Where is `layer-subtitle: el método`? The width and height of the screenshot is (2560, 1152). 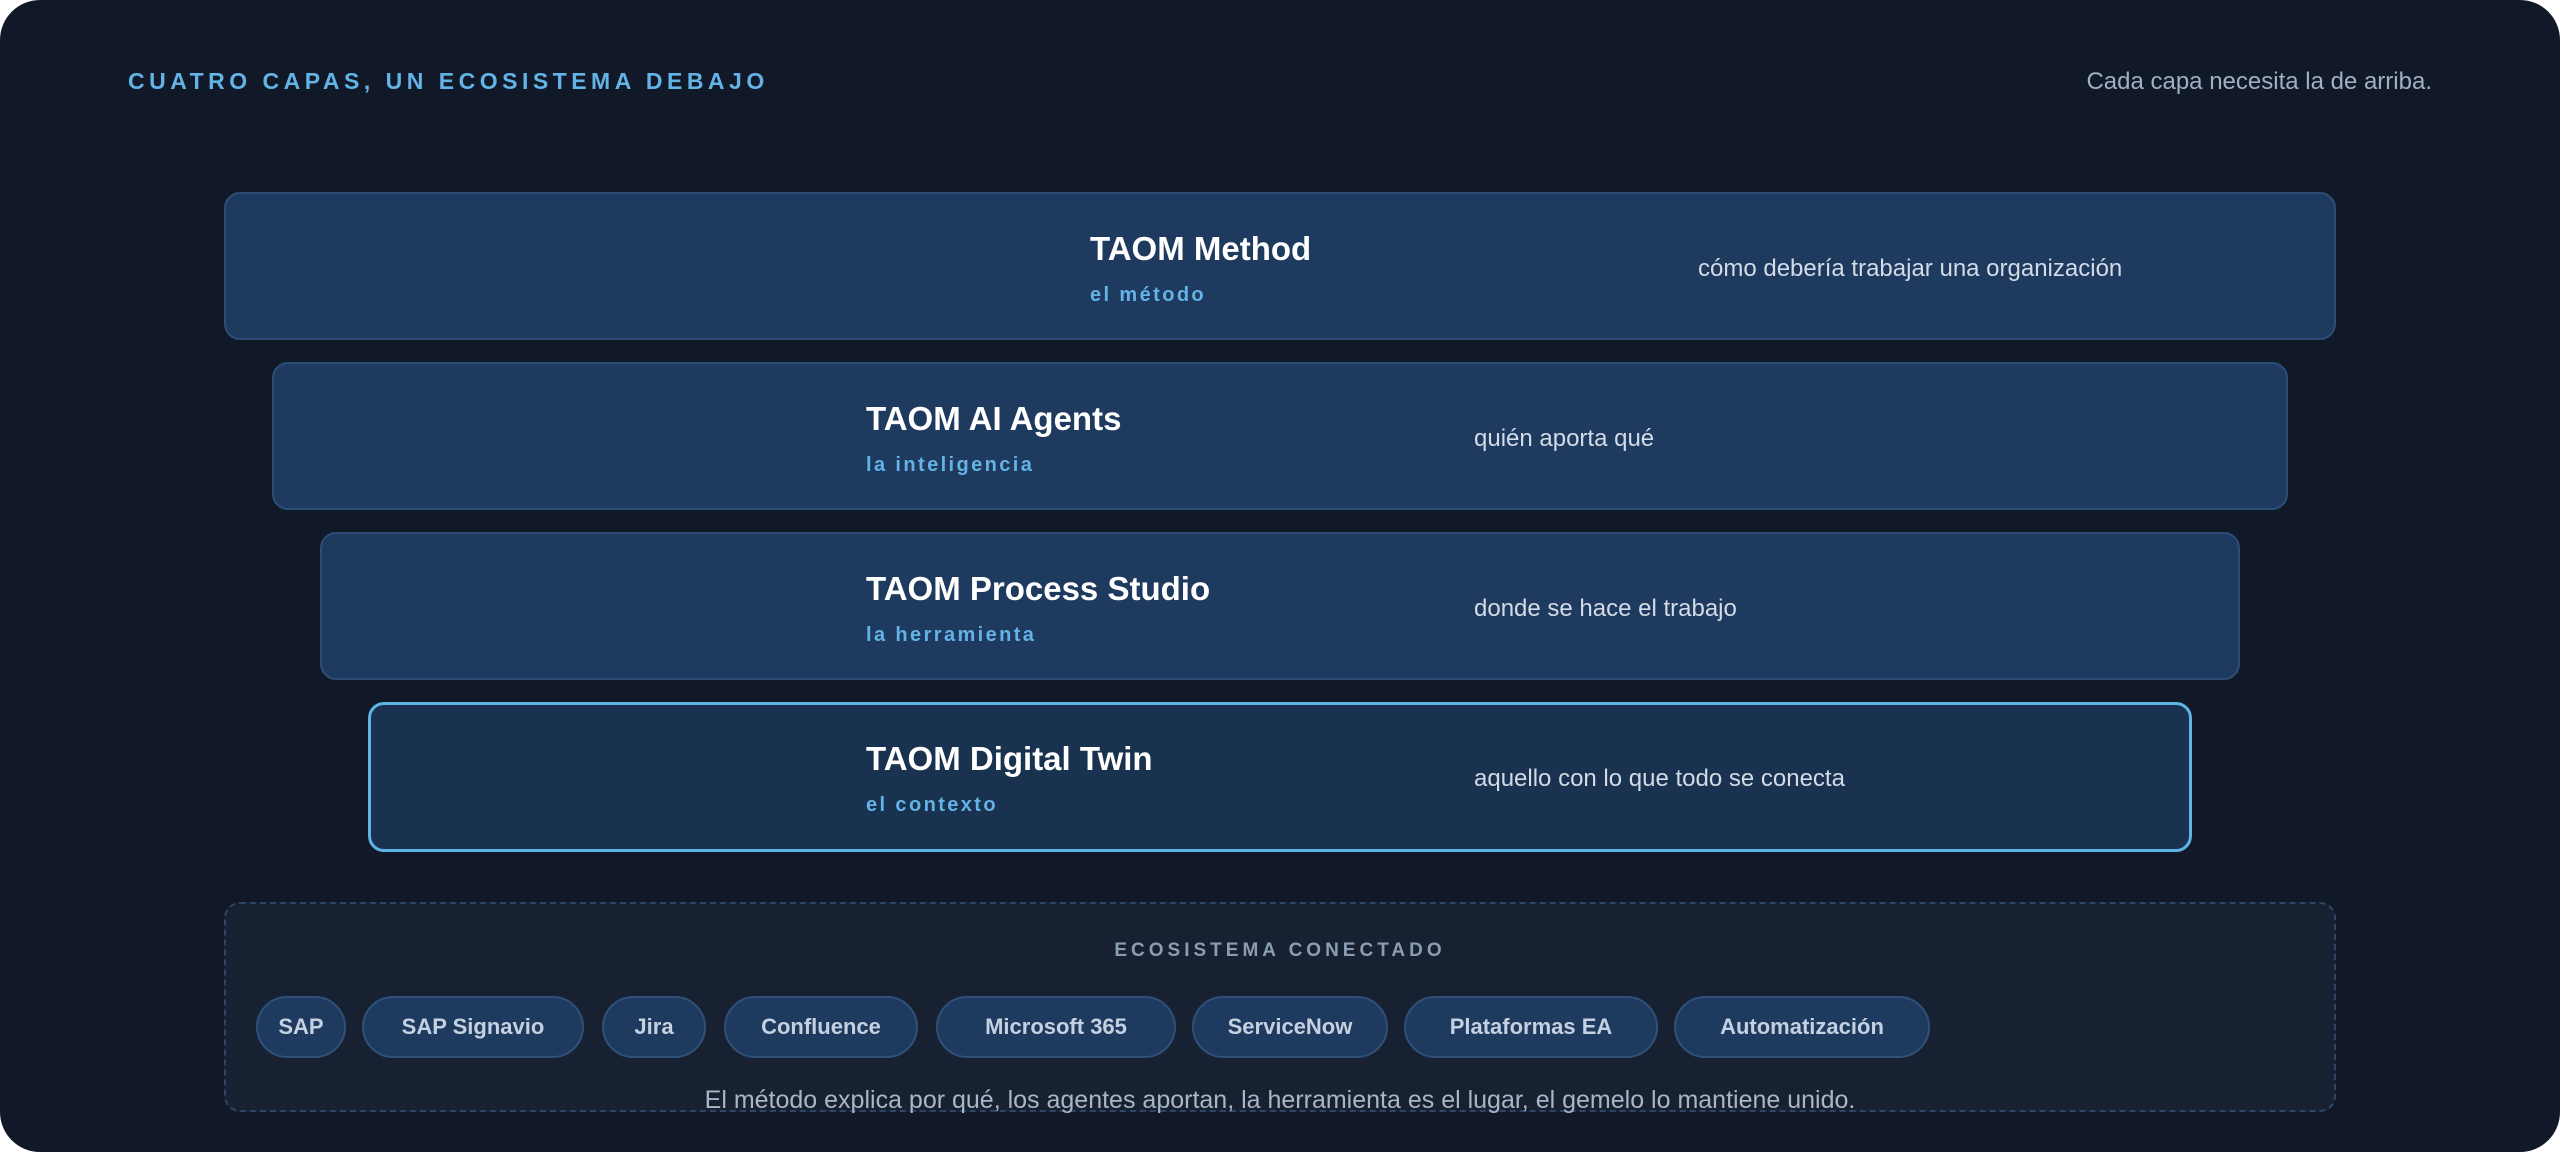
layer-subtitle: el método is located at coordinates (1148, 295).